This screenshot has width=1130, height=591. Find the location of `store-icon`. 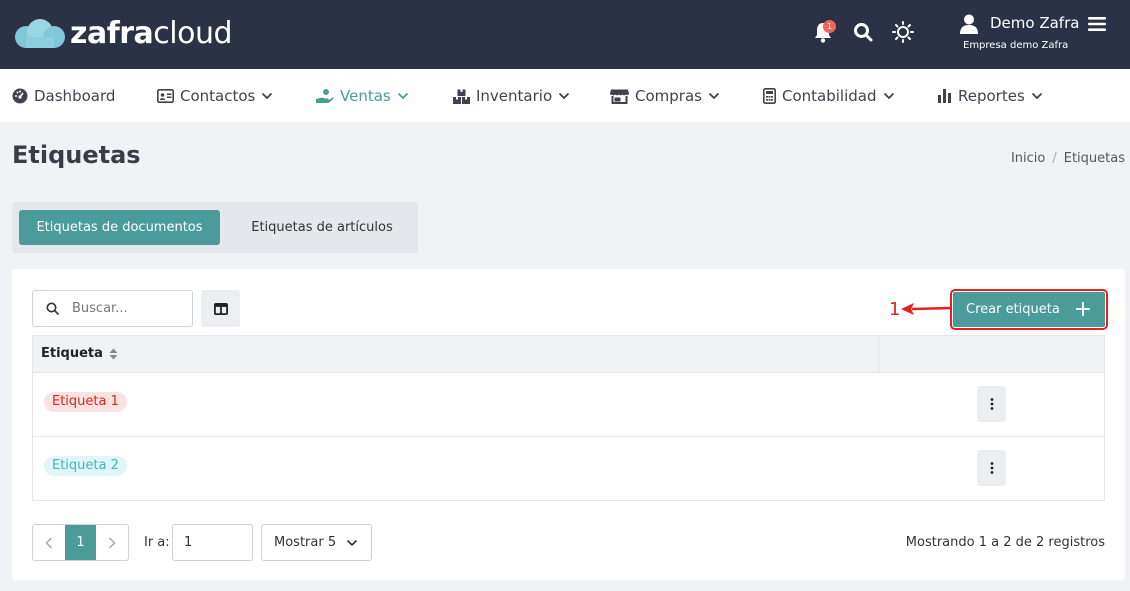

store-icon is located at coordinates (619, 96).